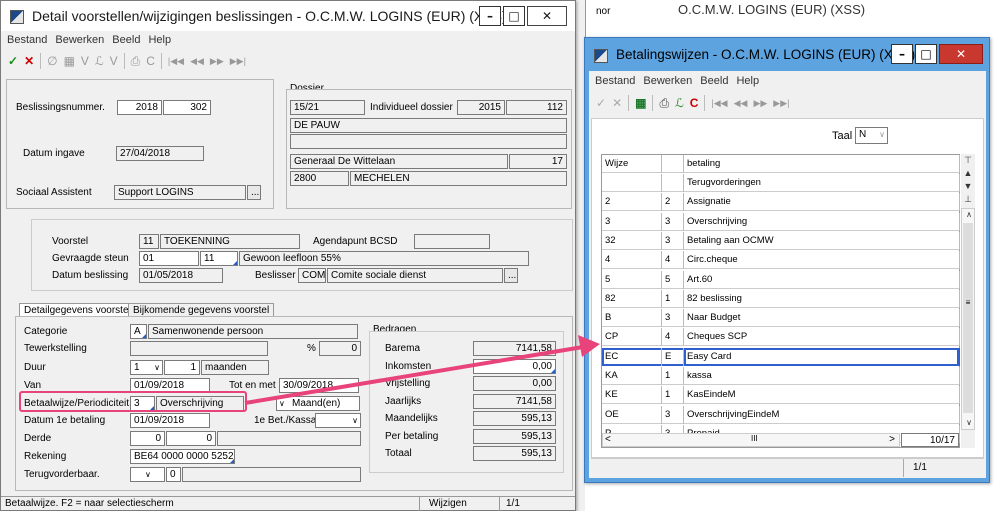  Describe the element at coordinates (589, 346) in the screenshot. I see `arrow-head` at that location.